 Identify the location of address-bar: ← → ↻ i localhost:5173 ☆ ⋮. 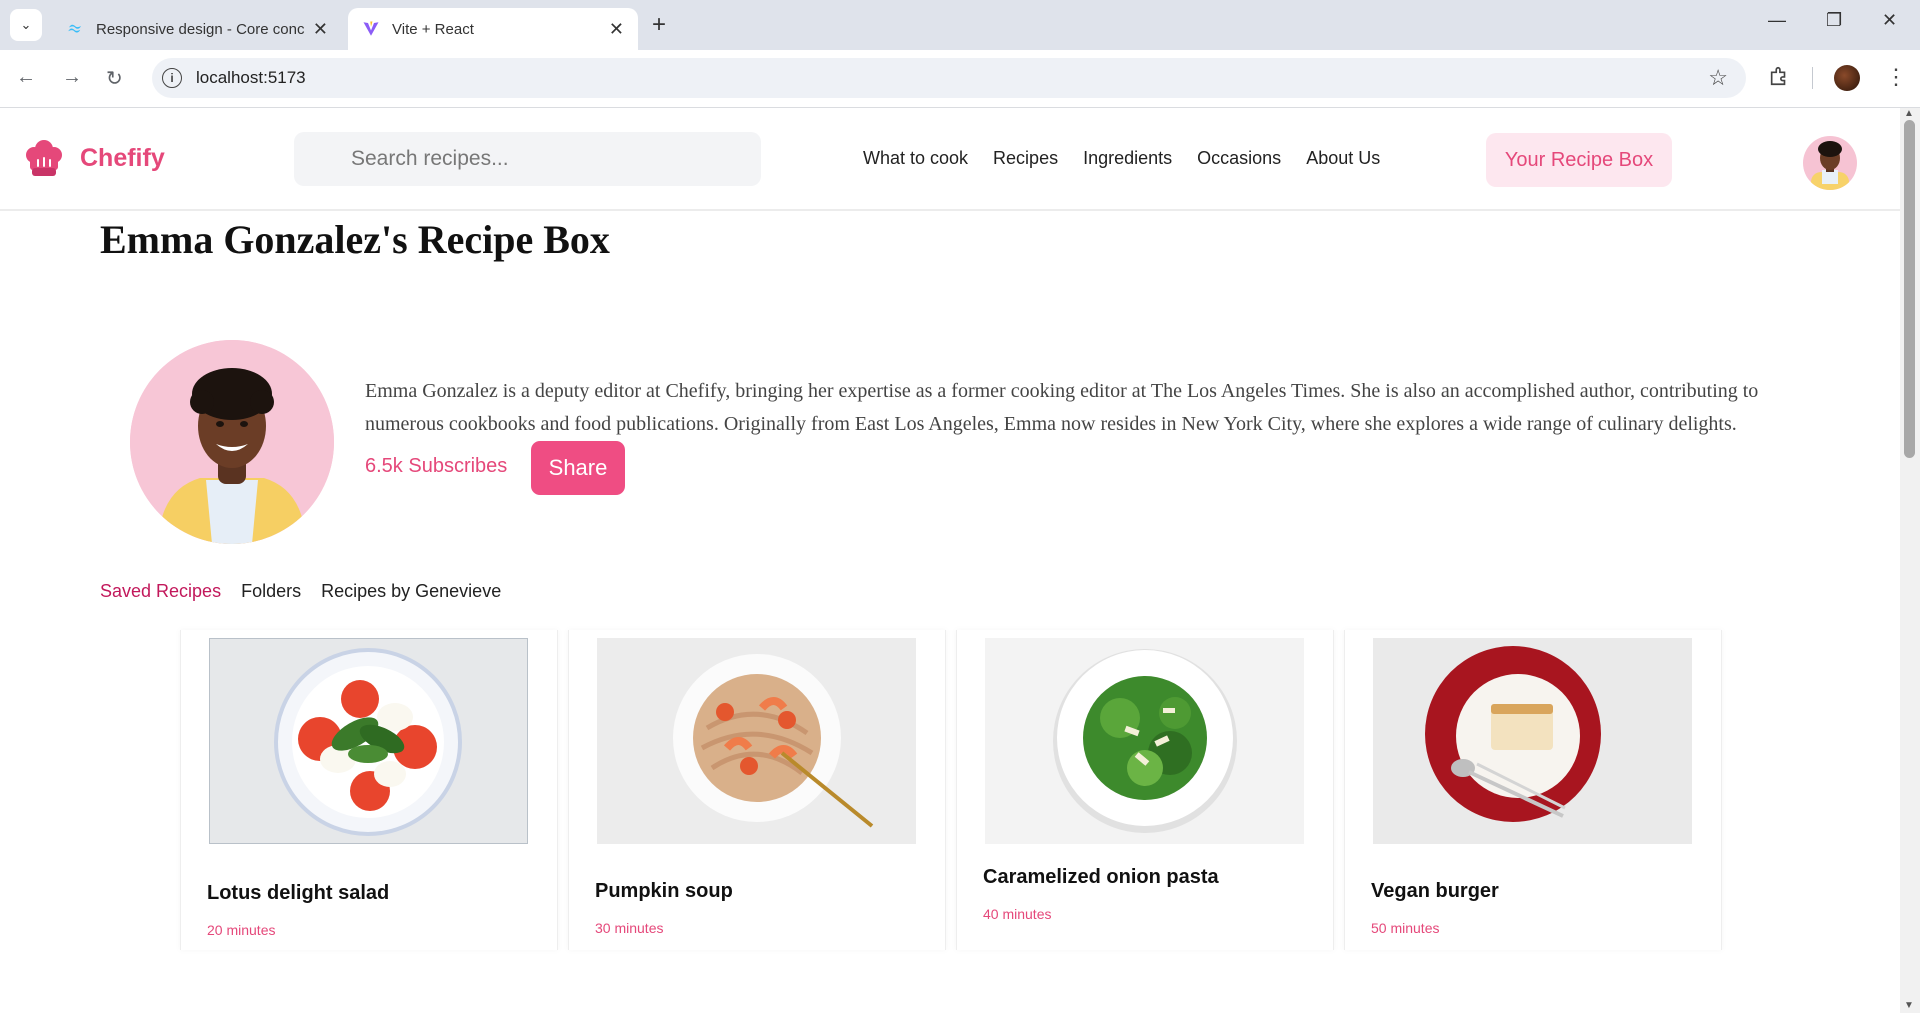
(960, 79).